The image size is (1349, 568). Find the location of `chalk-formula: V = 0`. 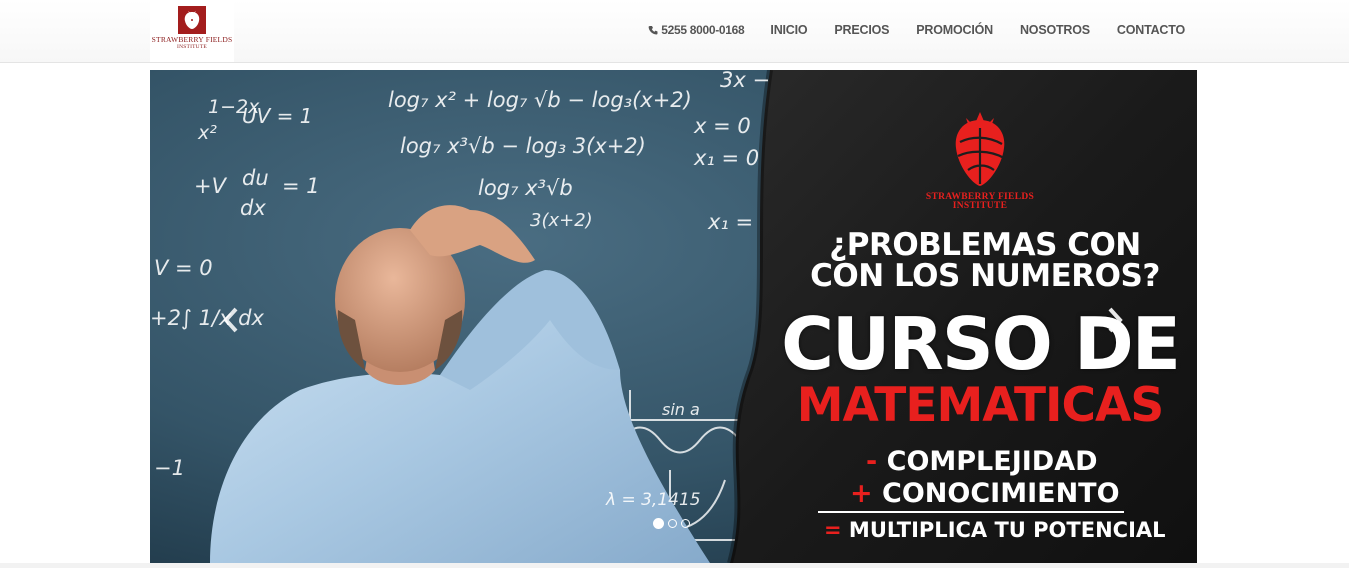

chalk-formula: V = 0 is located at coordinates (183, 268).